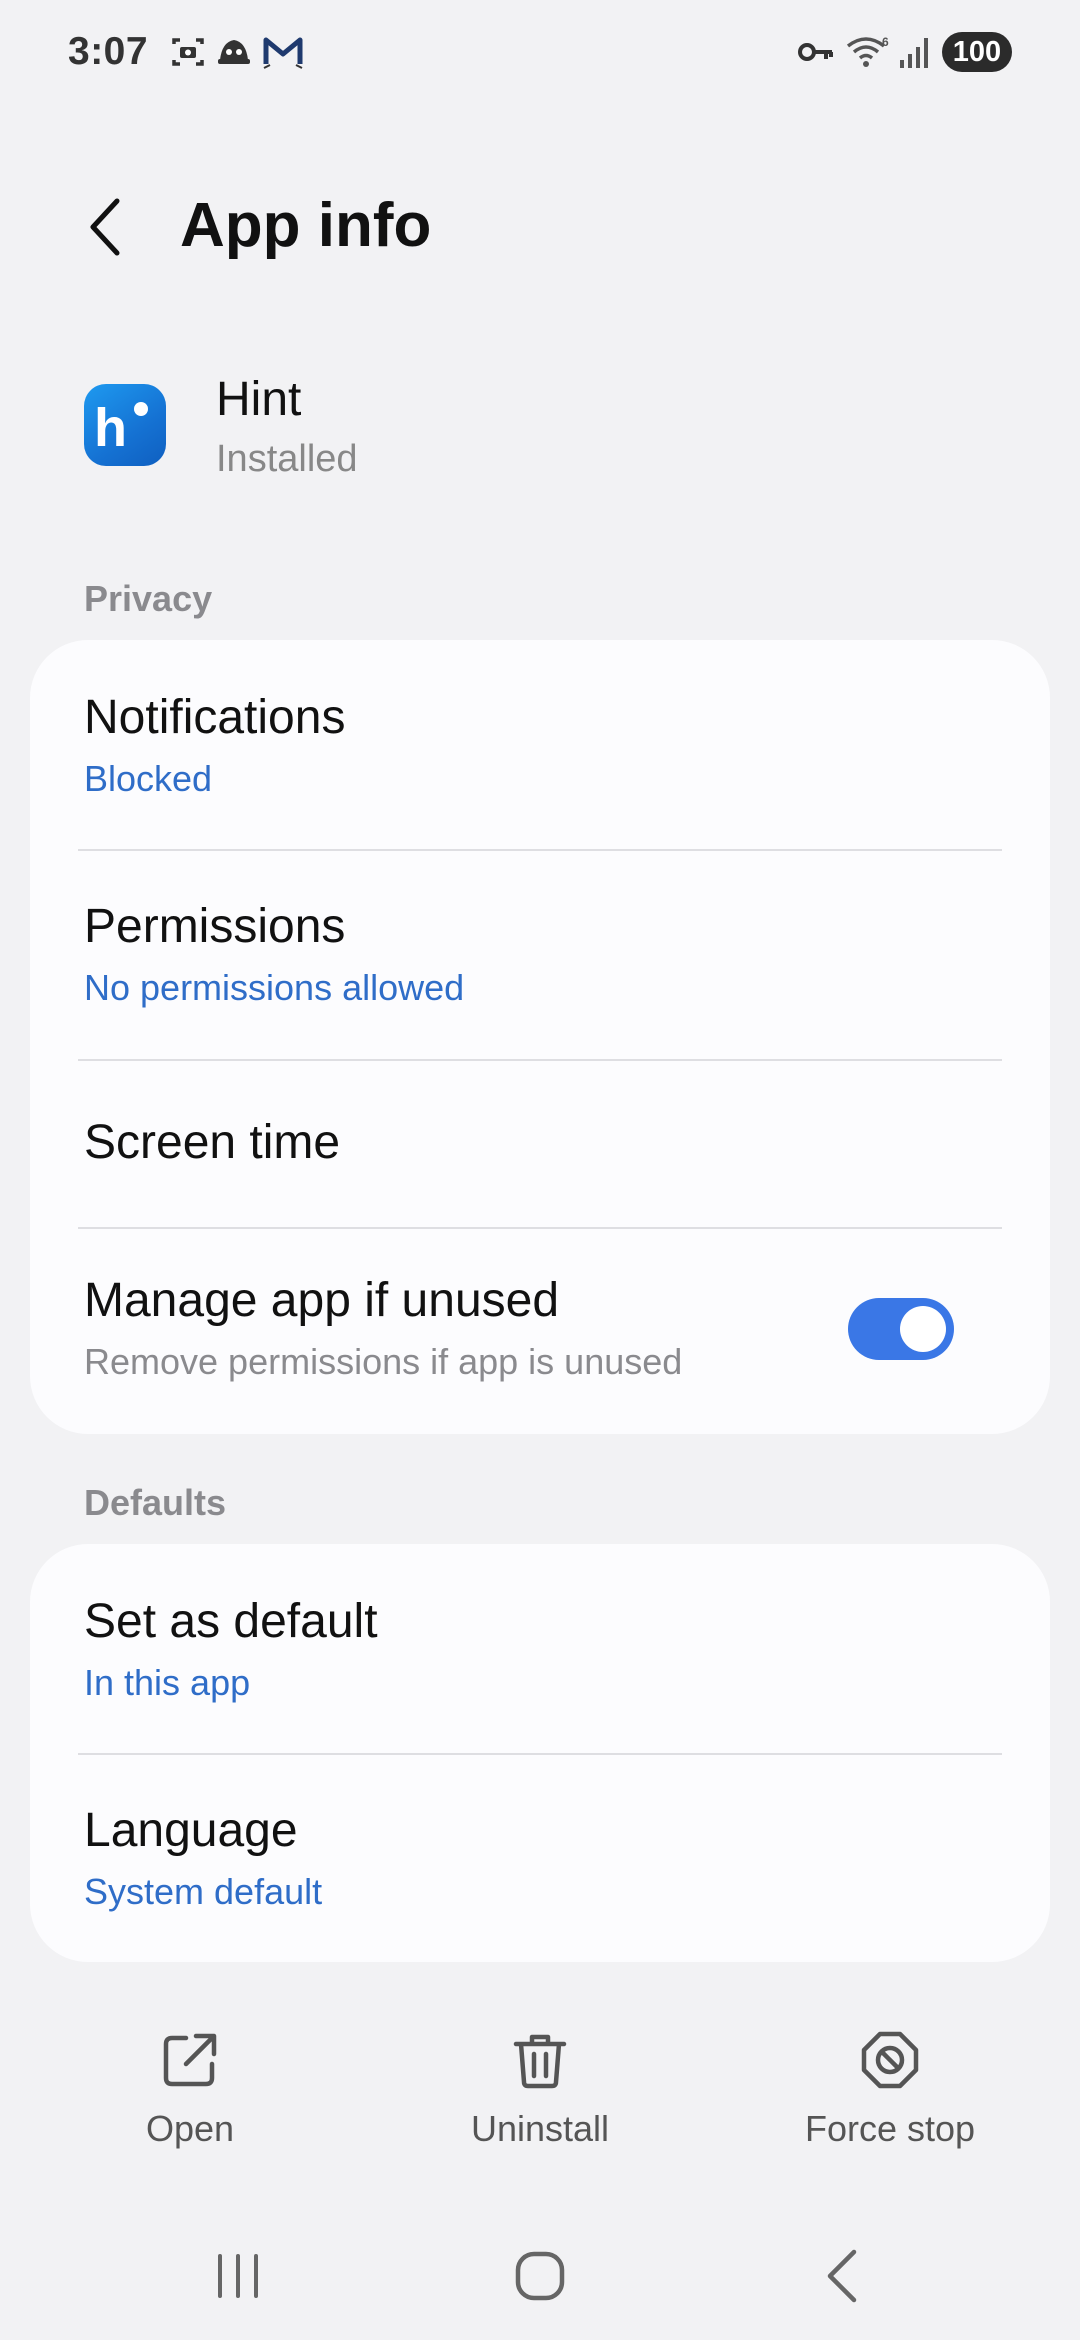 The image size is (1080, 2340). Describe the element at coordinates (383, 1361) in the screenshot. I see `manage-unused-subtitle: Remove permissions if app is unused` at that location.